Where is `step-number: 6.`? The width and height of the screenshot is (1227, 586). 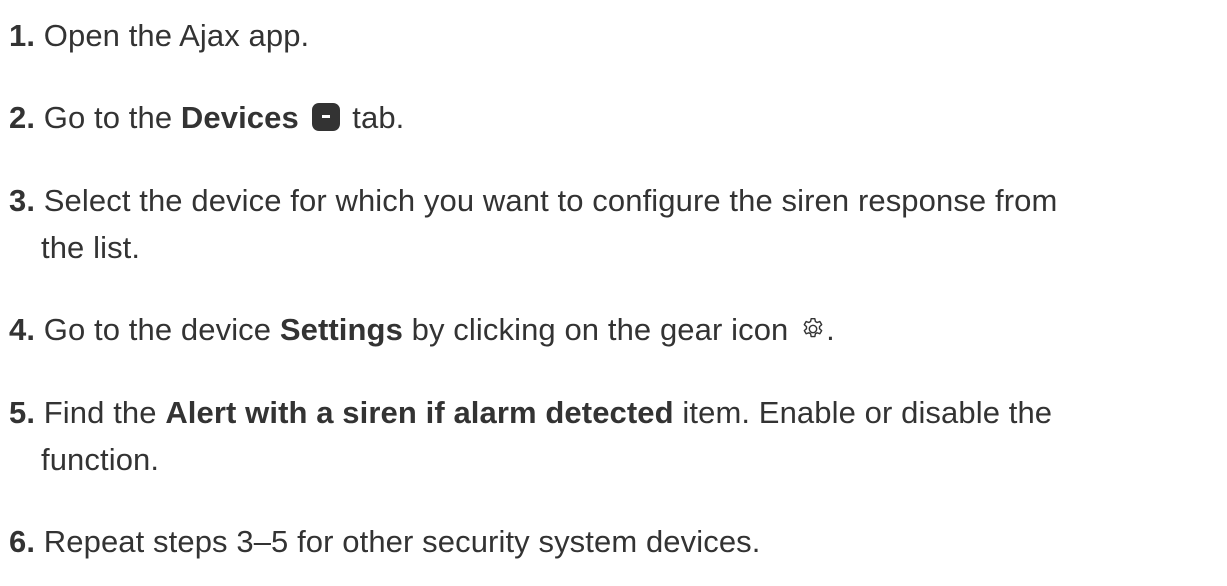
step-number: 6. is located at coordinates (22, 541).